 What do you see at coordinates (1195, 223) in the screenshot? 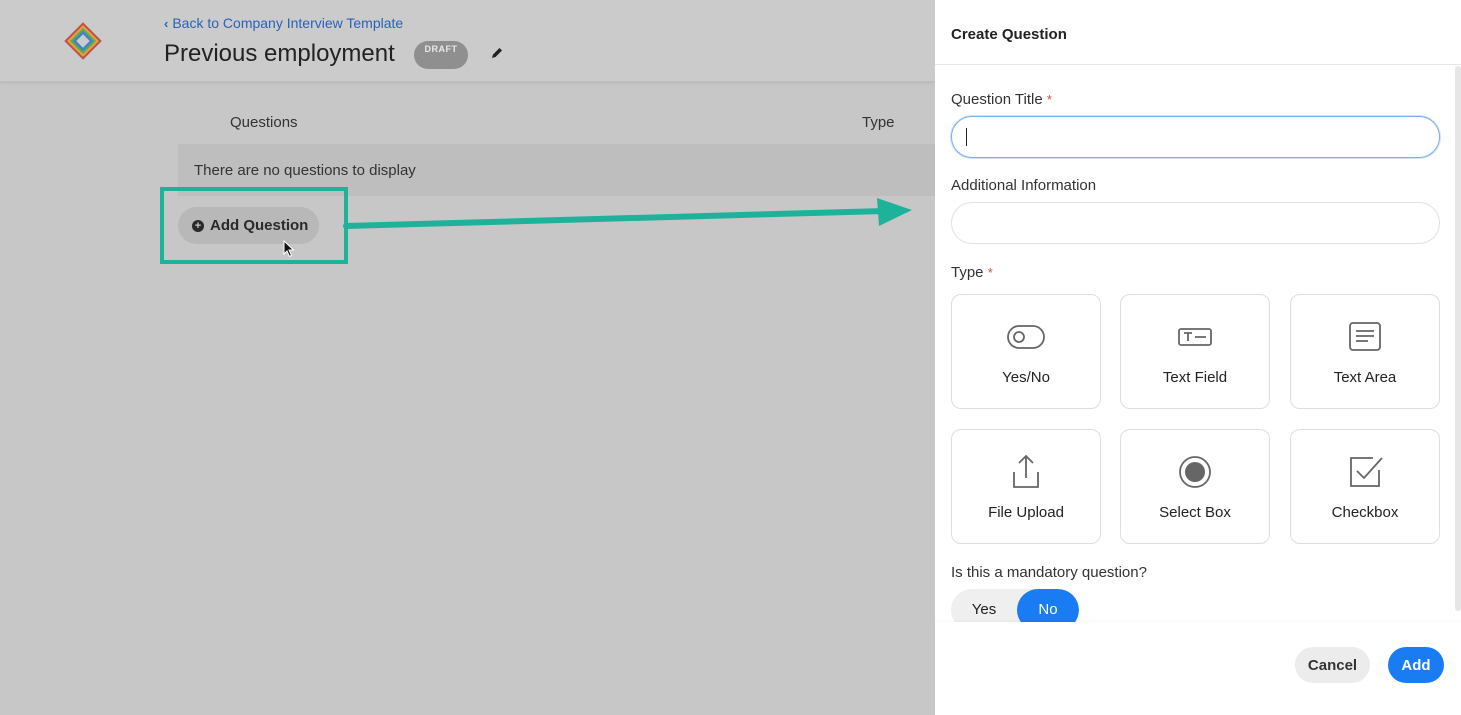
I see `additional-info-input` at bounding box center [1195, 223].